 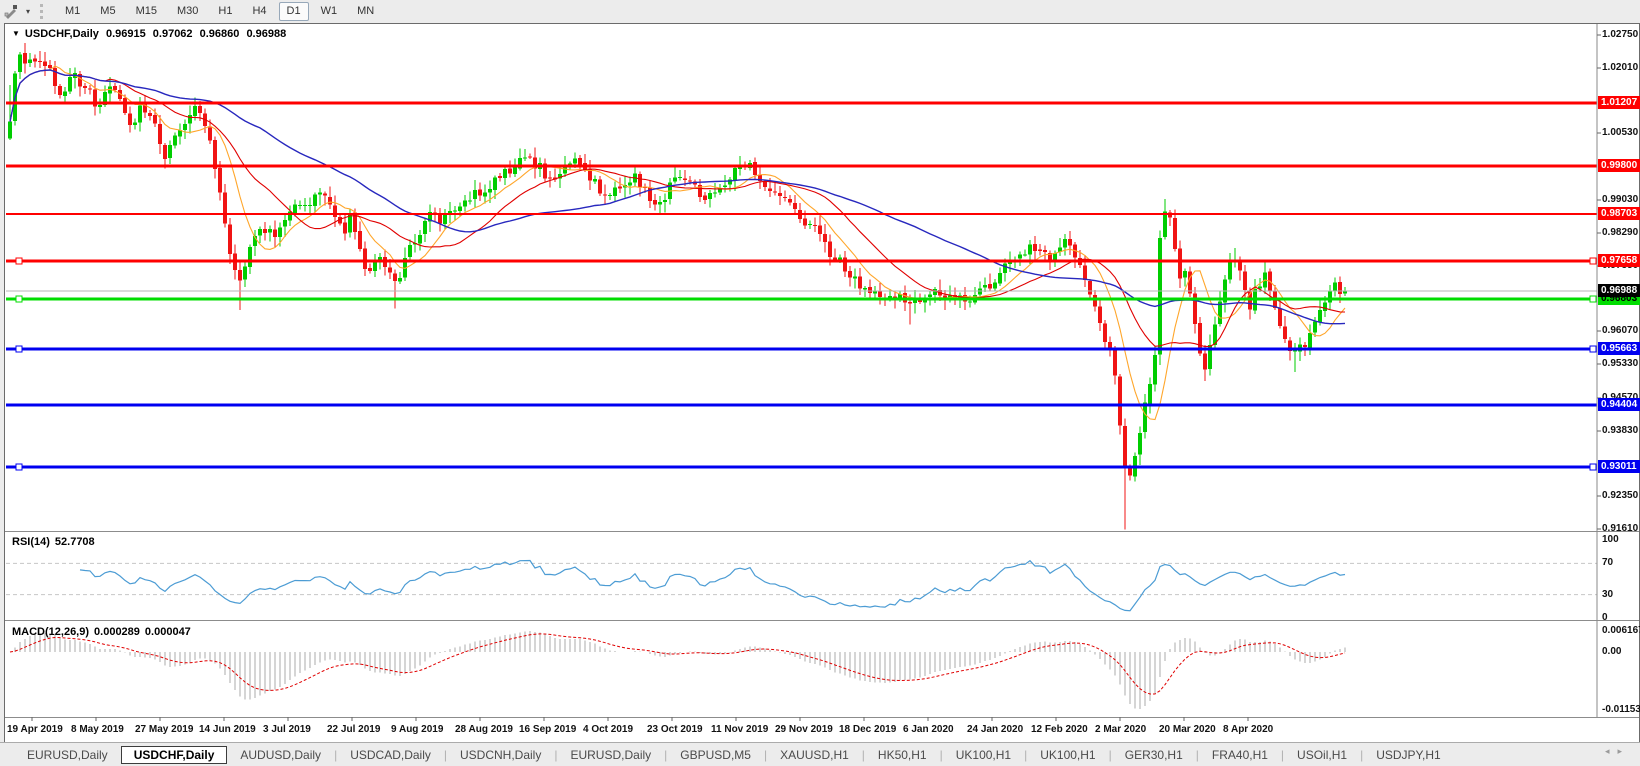 What do you see at coordinates (172, 34) in the screenshot?
I see `ohlc-high: 0.97062` at bounding box center [172, 34].